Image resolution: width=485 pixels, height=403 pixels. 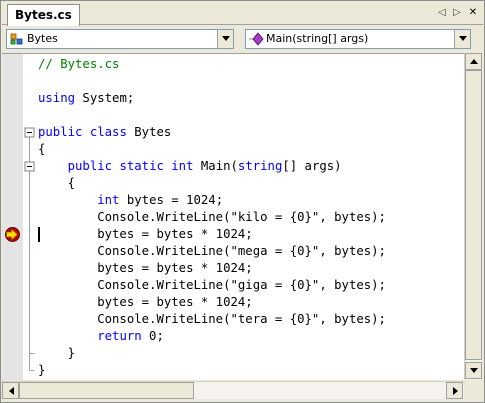 What do you see at coordinates (473, 13) in the screenshot?
I see `close-tab-icon: ✕` at bounding box center [473, 13].